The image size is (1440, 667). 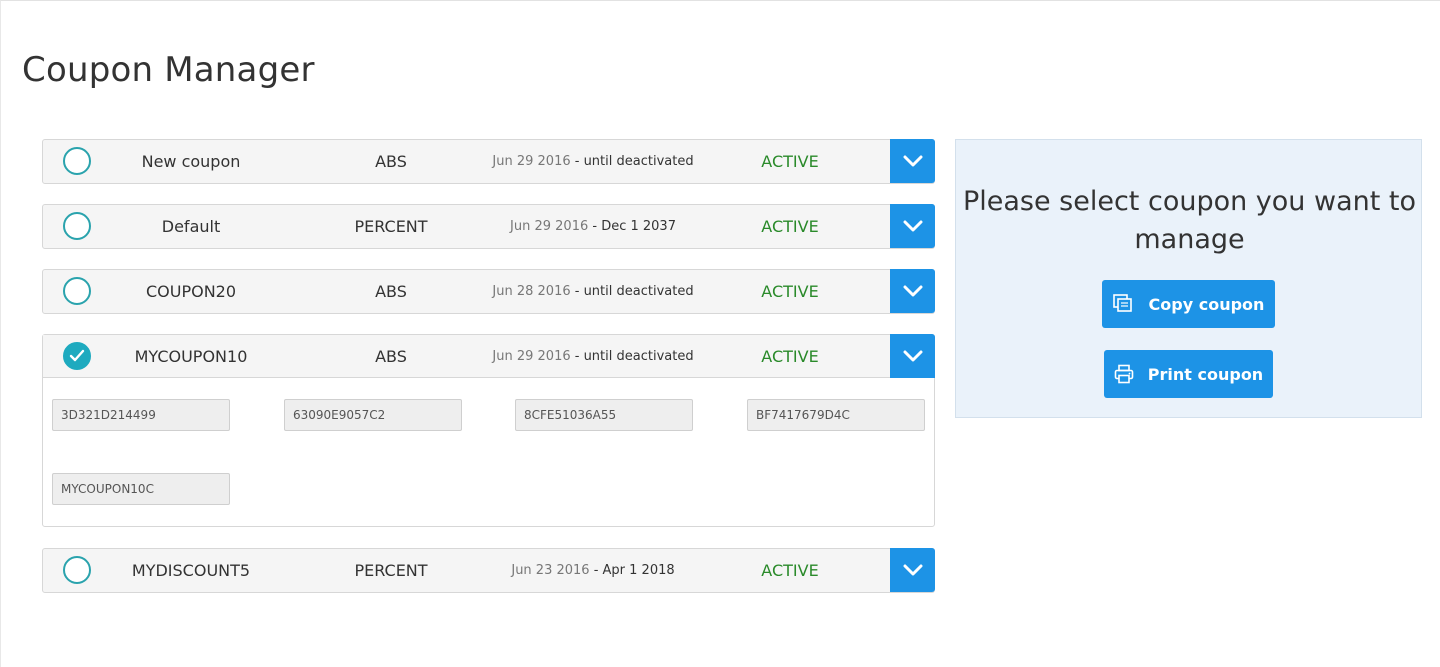 What do you see at coordinates (604, 415) in the screenshot?
I see `coupon-code-field: 8CFE51036A55` at bounding box center [604, 415].